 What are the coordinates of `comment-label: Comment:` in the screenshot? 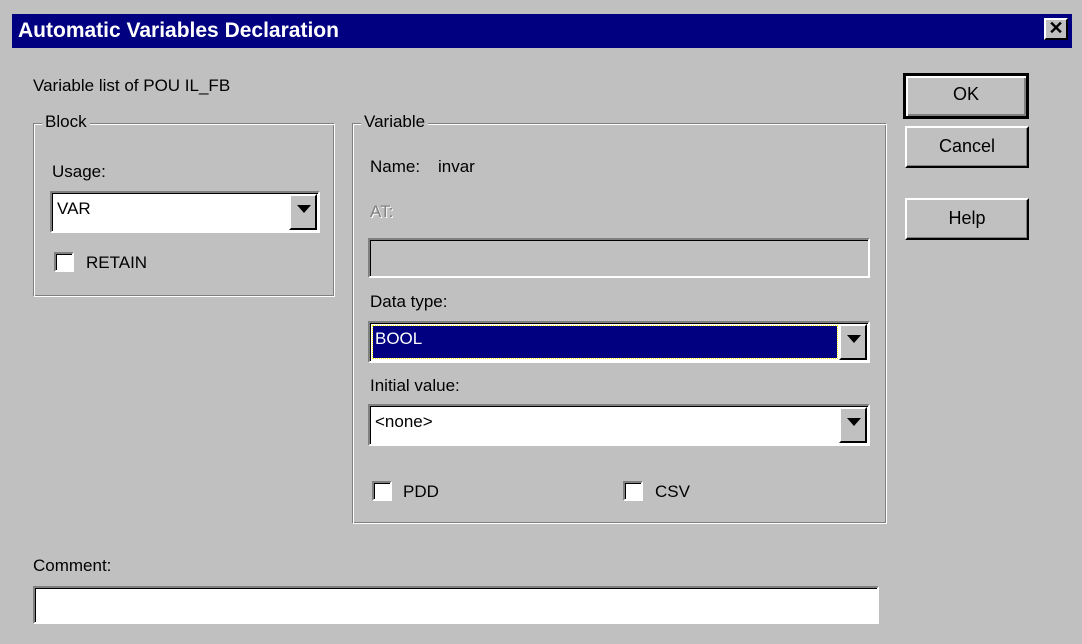 It's located at (72, 565).